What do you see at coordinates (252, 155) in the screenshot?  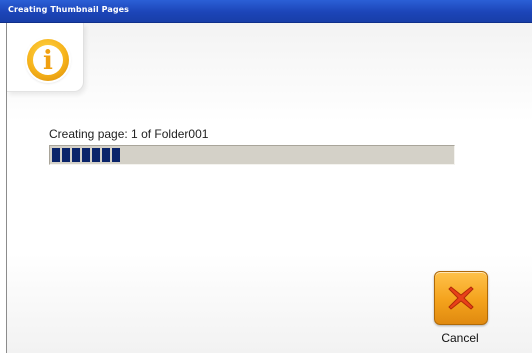 I see `progress-bar` at bounding box center [252, 155].